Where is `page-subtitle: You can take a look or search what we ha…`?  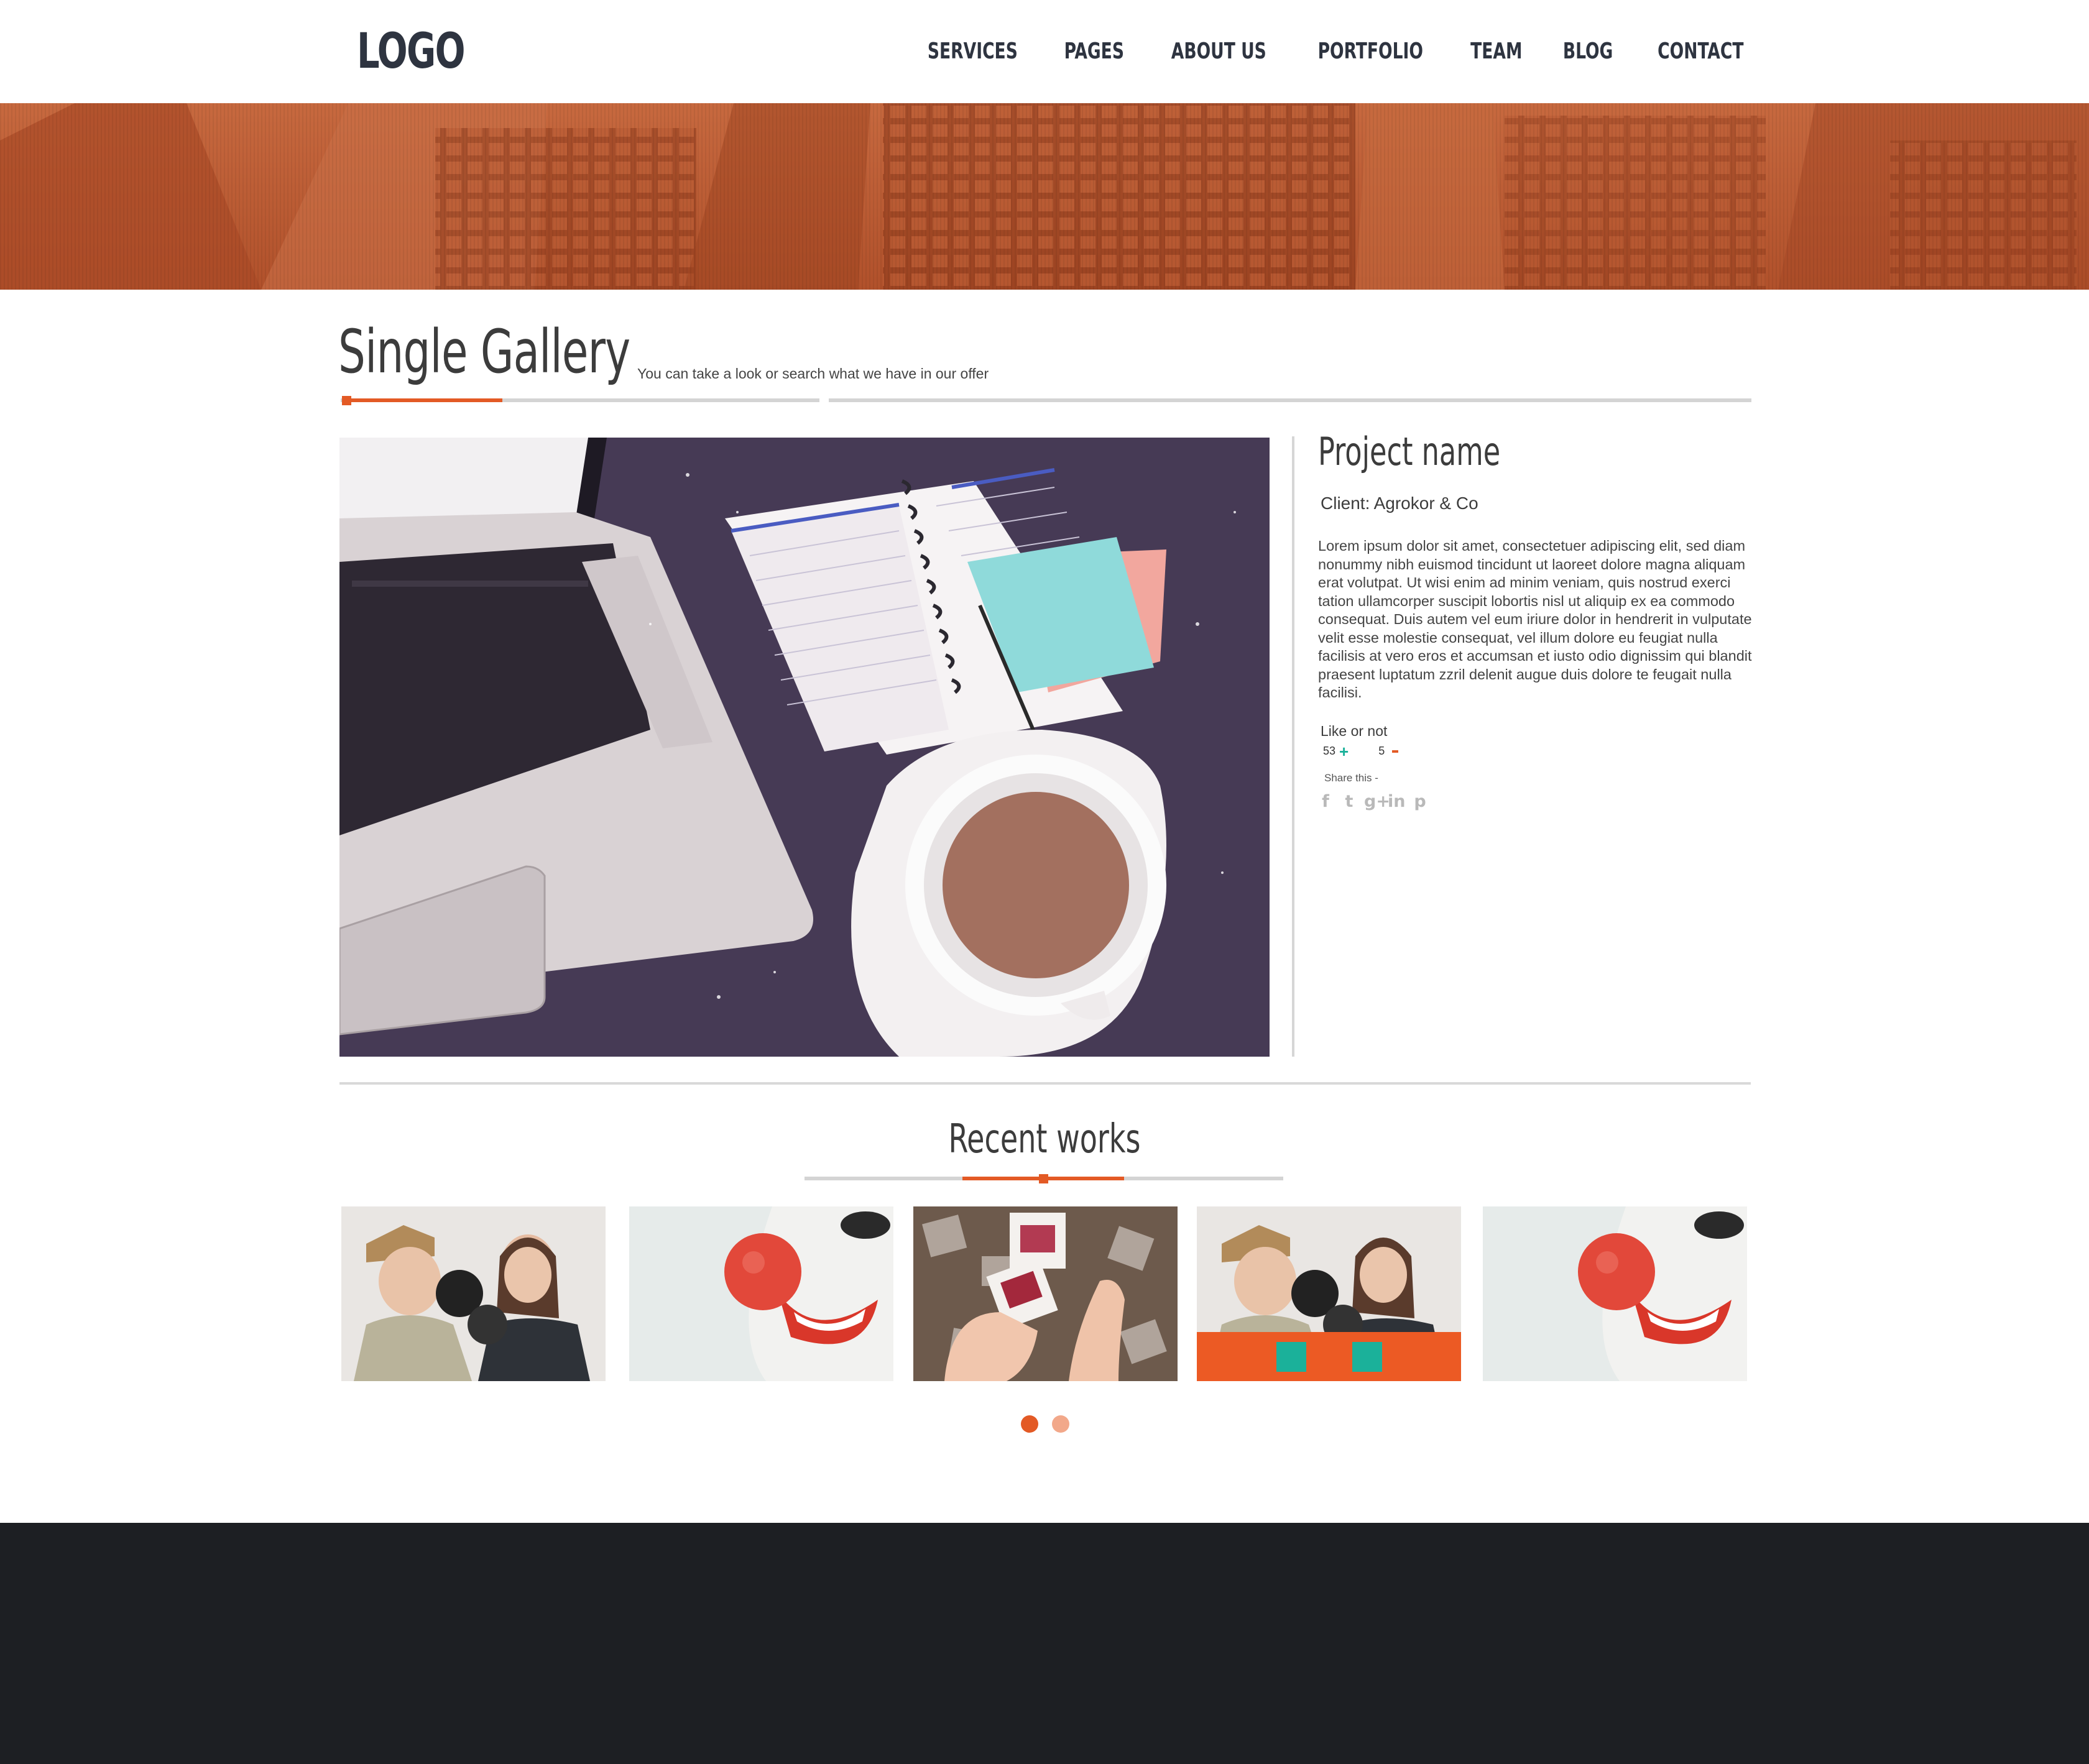 page-subtitle: You can take a look or search what we ha… is located at coordinates (813, 373).